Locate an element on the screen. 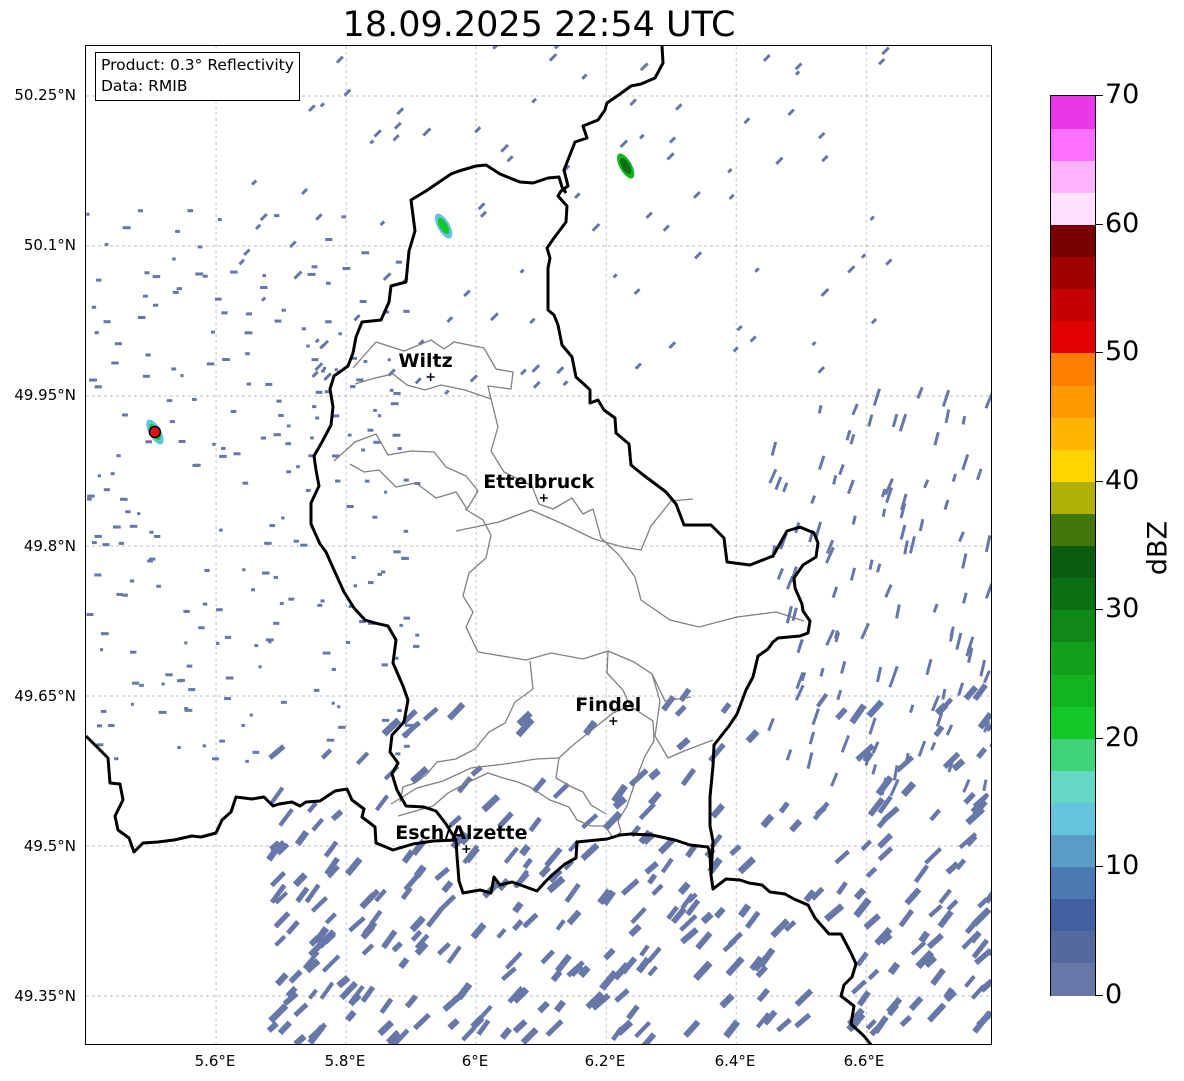 This screenshot has width=1184, height=1081. lon-label: 6.6°E is located at coordinates (864, 1061).